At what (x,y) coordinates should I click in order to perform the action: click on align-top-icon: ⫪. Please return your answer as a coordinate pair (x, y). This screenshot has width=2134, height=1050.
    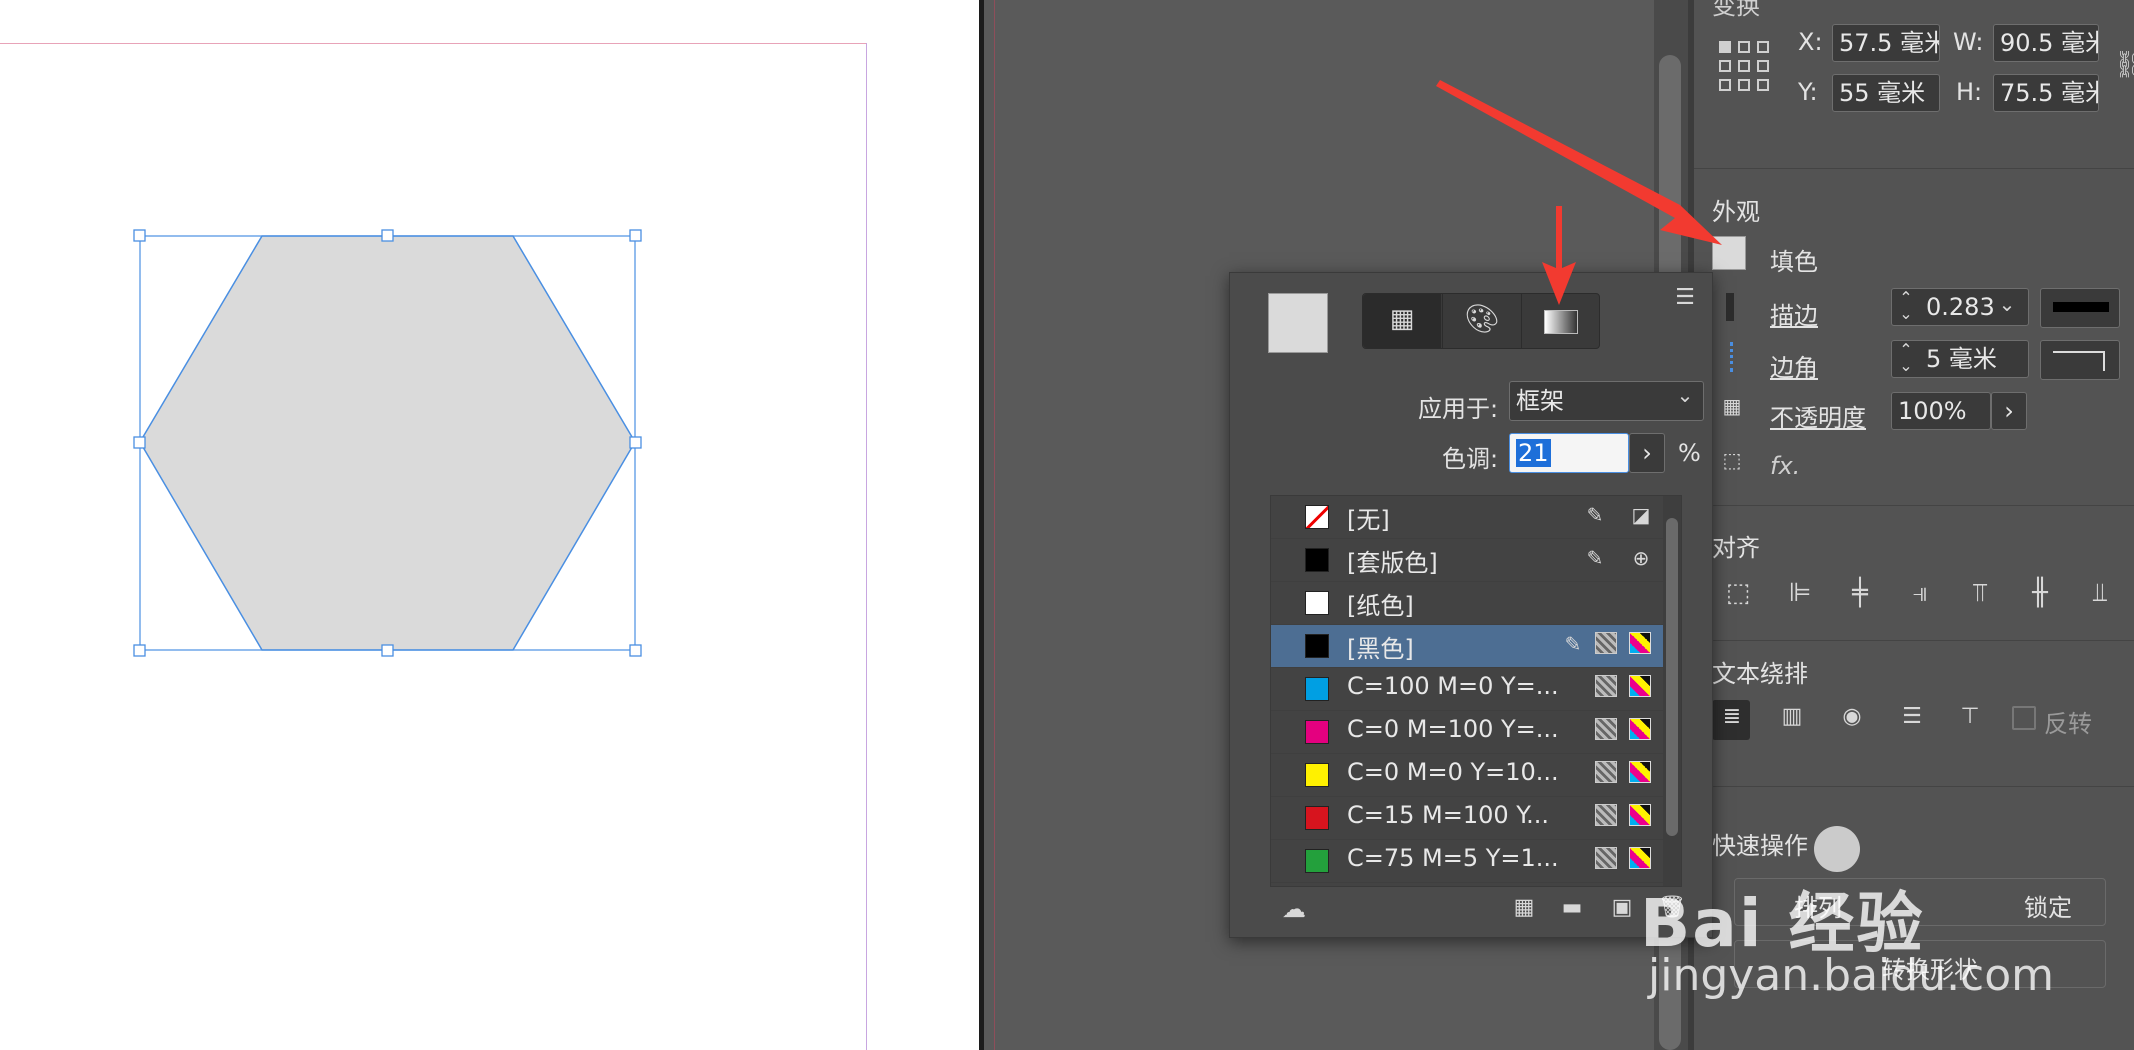
    Looking at the image, I should click on (1980, 593).